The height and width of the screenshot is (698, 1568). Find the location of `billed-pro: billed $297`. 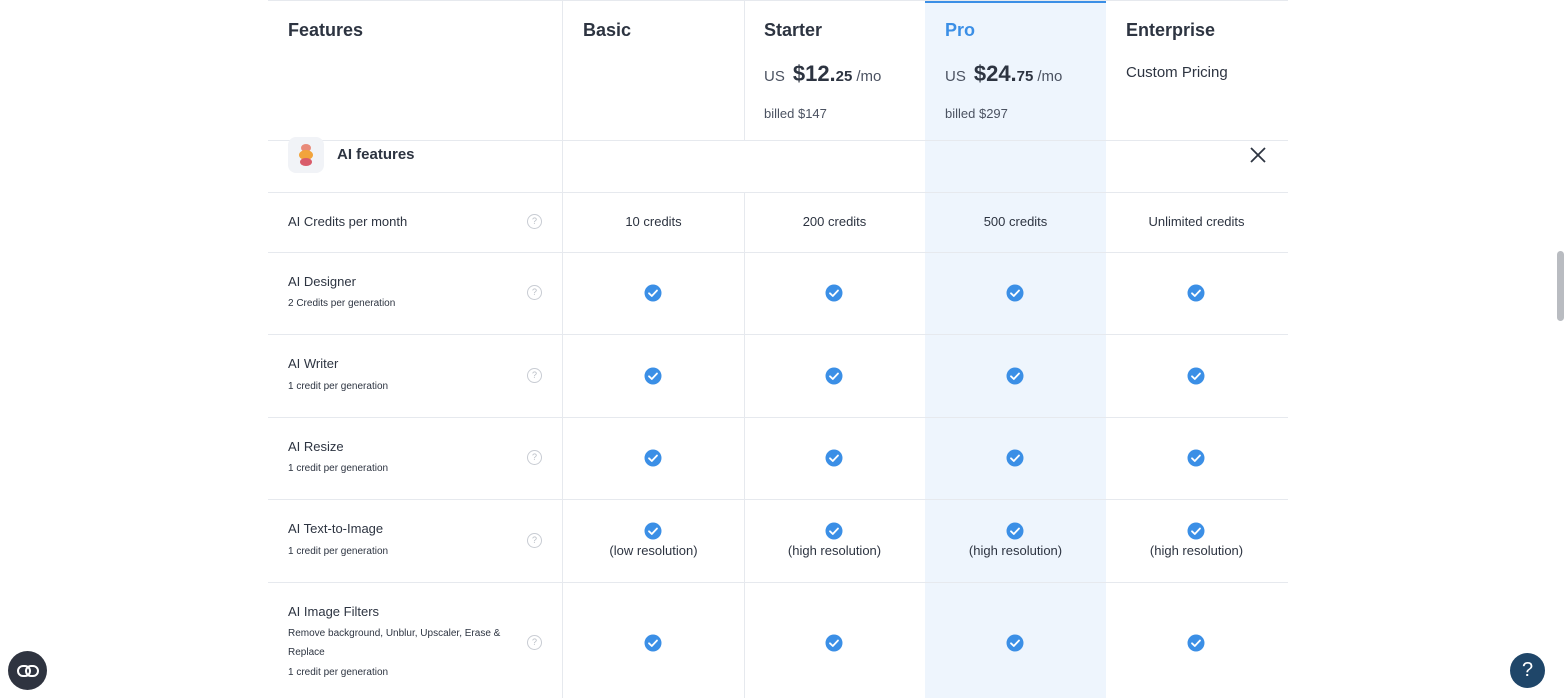

billed-pro: billed $297 is located at coordinates (976, 113).